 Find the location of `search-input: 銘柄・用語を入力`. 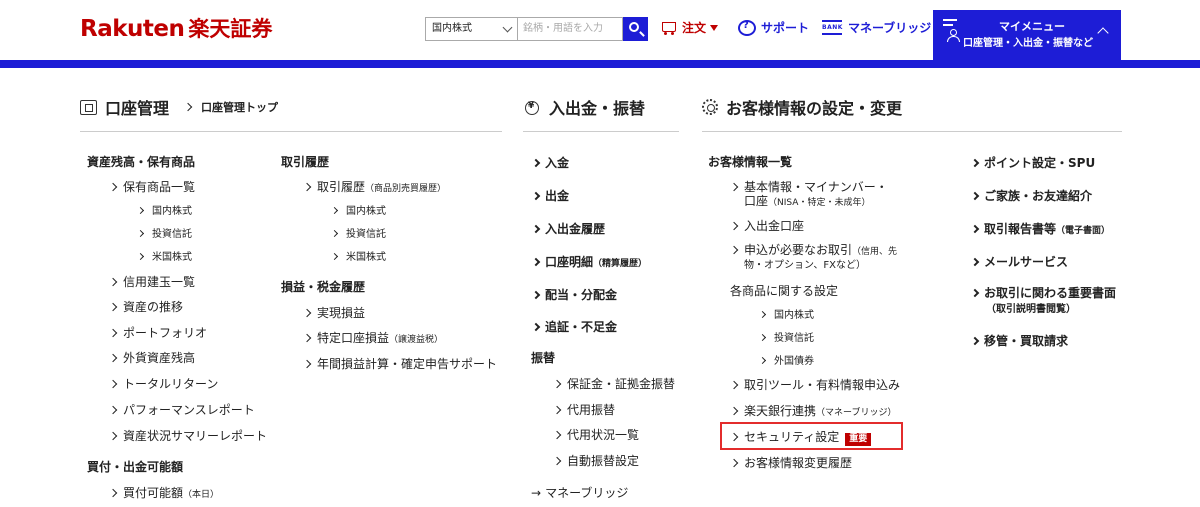

search-input: 銘柄・用語を入力 is located at coordinates (570, 29).